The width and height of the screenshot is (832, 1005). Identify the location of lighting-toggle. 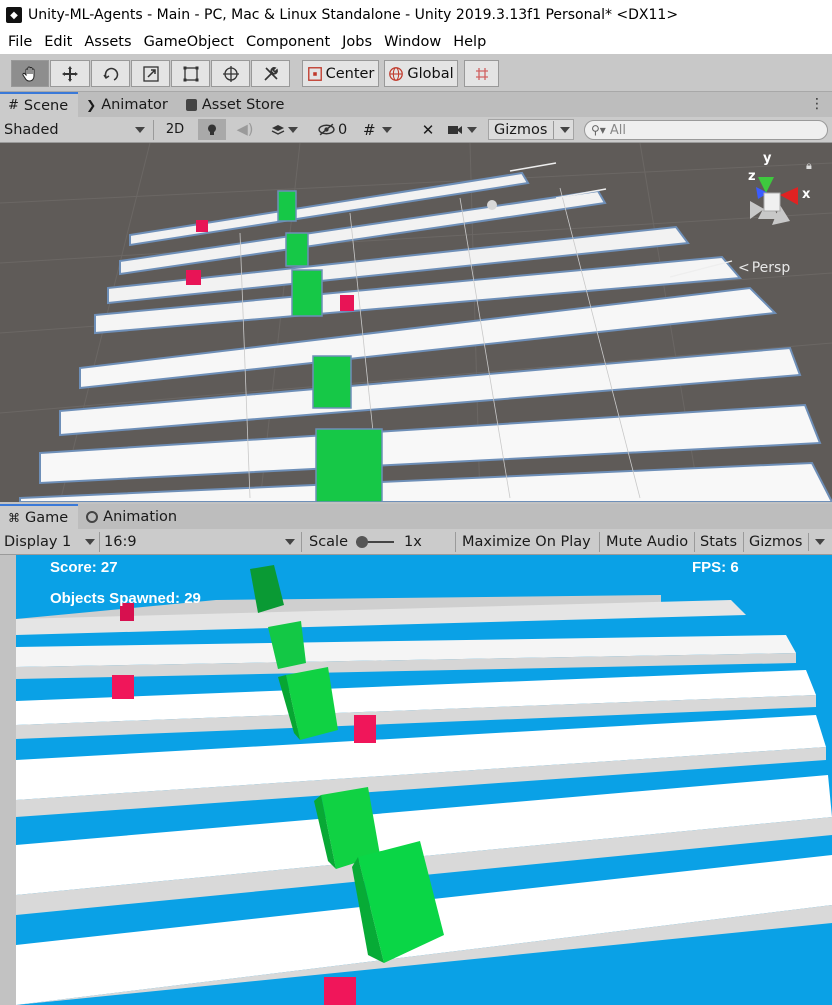
(212, 129).